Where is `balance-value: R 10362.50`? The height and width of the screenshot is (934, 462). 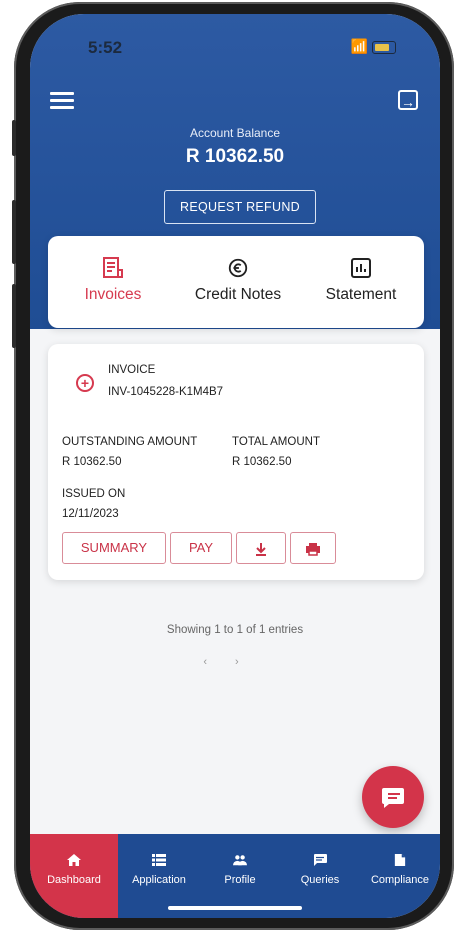
balance-value: R 10362.50 is located at coordinates (235, 156).